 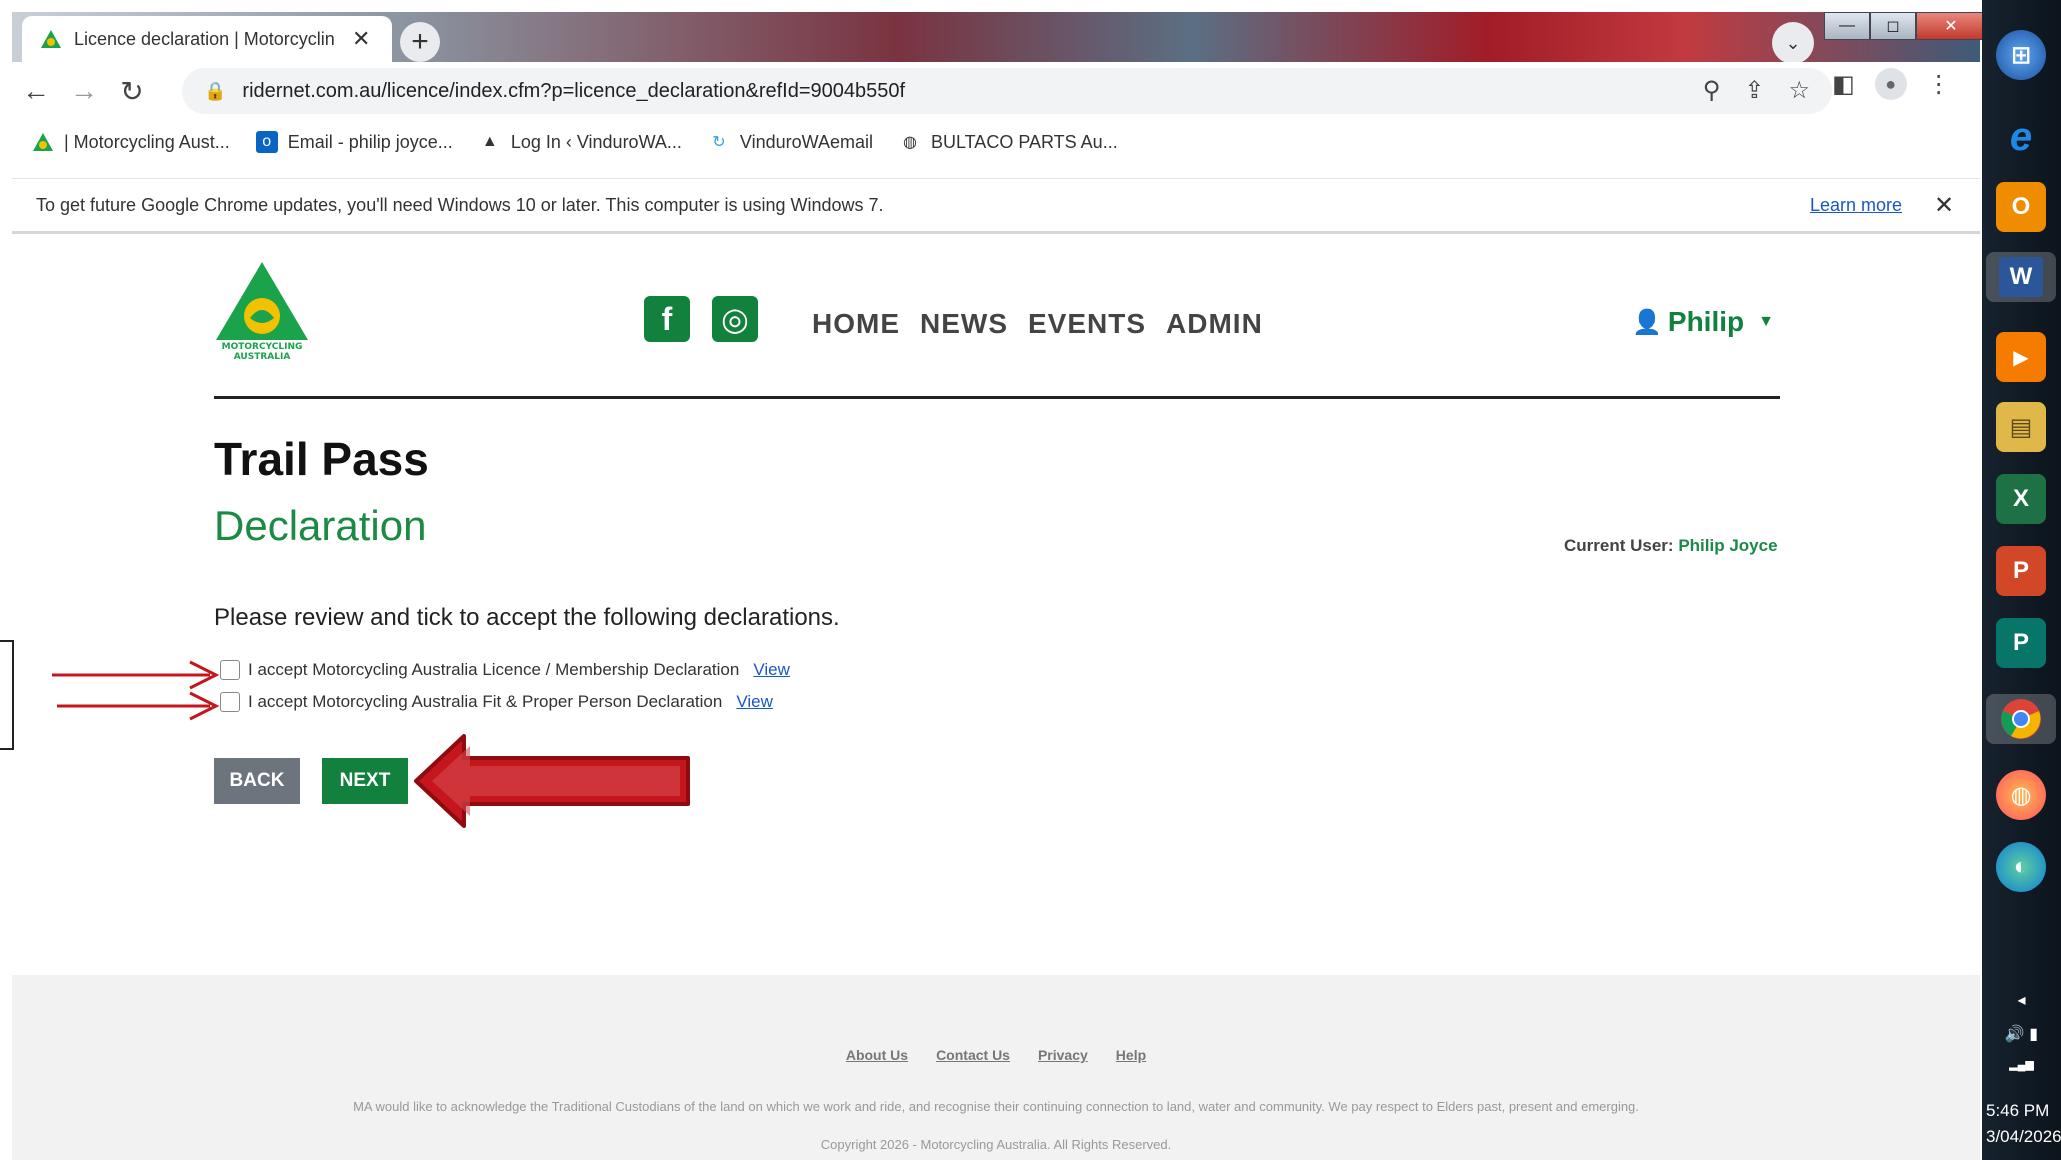 I want to click on toolbar-right: ◧ ● ⋮, so click(x=1891, y=84).